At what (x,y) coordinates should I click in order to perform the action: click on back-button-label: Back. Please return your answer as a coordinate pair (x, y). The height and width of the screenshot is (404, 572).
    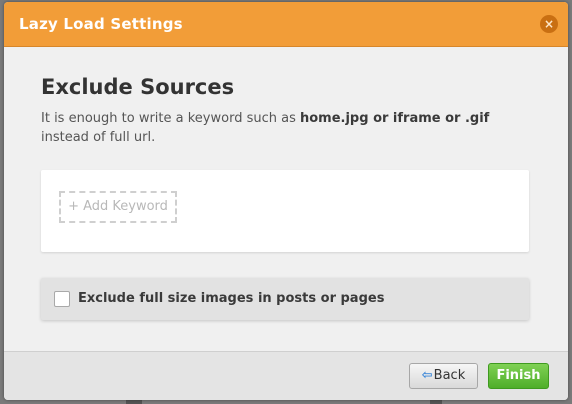
    Looking at the image, I should click on (449, 375).